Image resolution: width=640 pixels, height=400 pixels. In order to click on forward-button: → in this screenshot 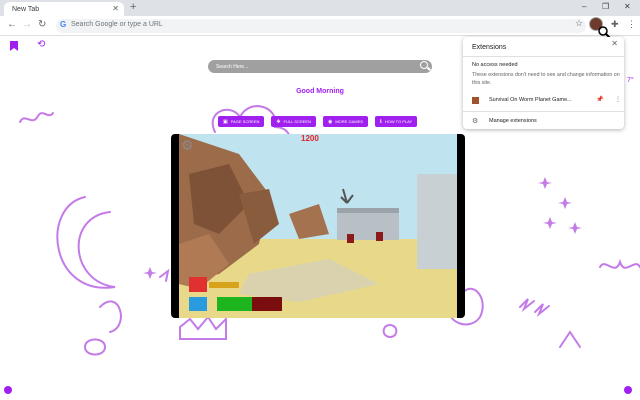, I will do `click(27, 24)`.